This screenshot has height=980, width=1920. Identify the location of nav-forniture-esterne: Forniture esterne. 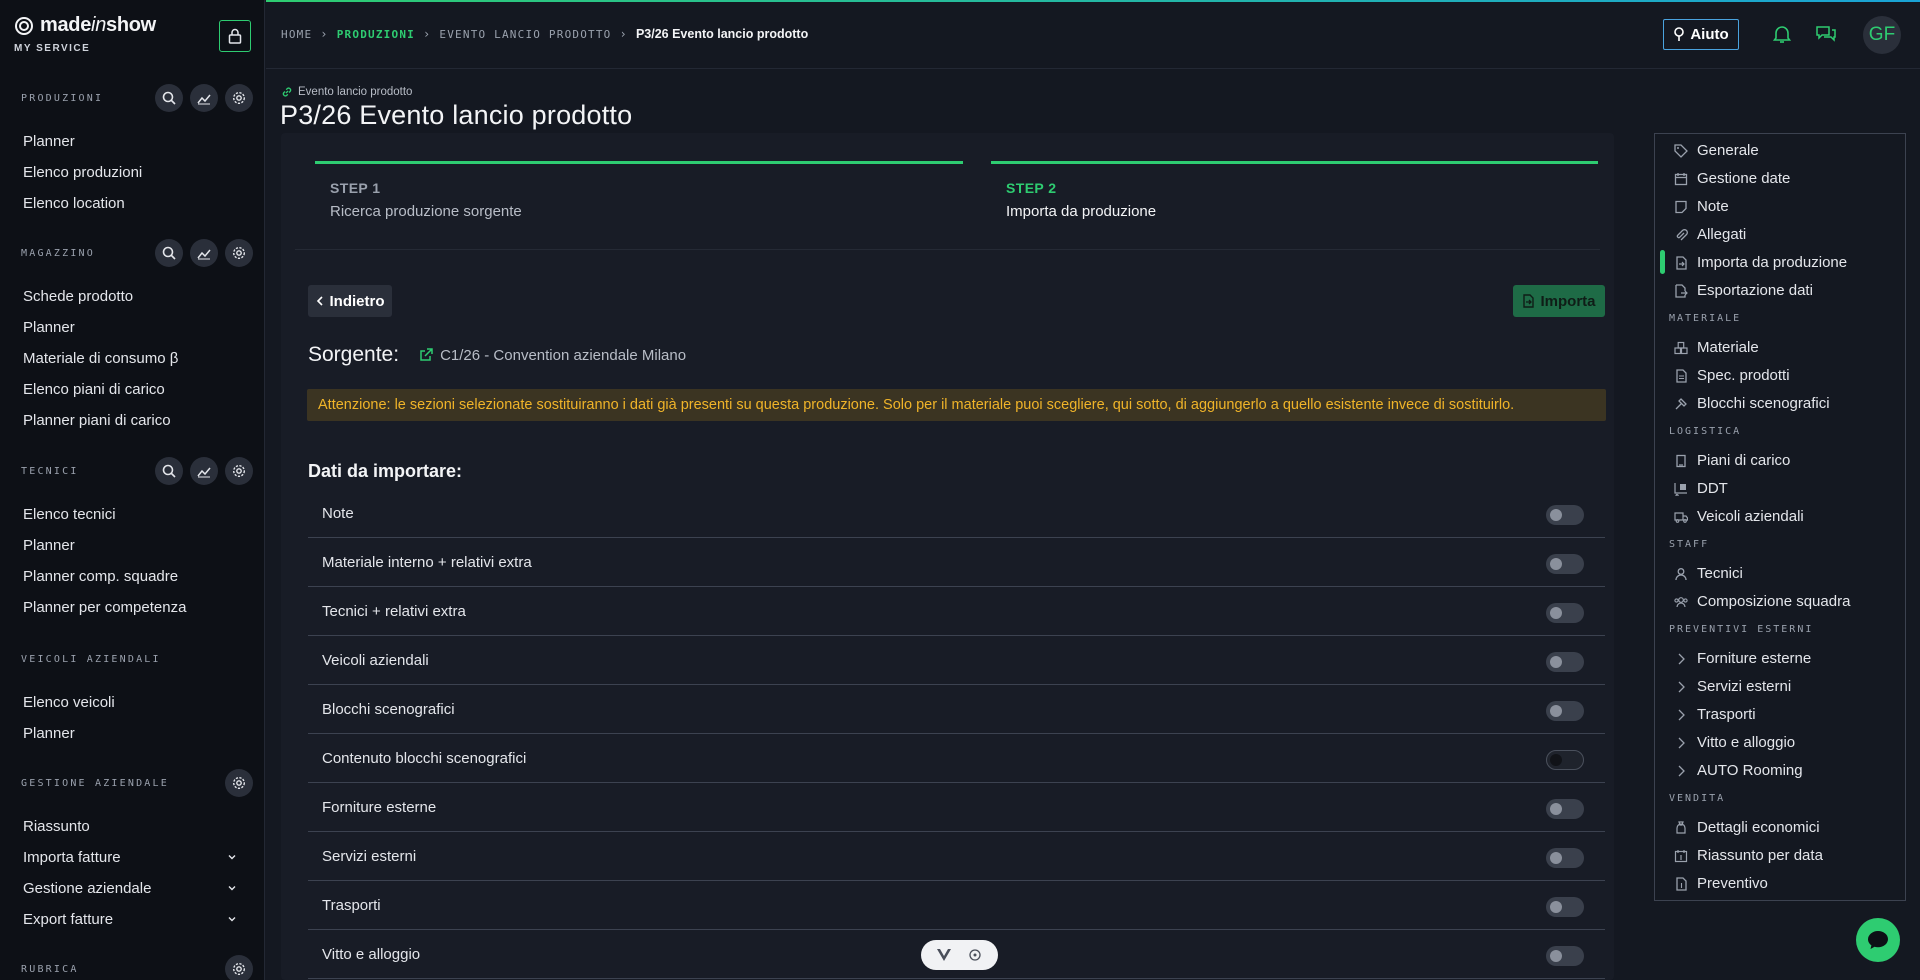
(1780, 658).